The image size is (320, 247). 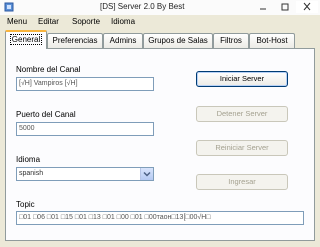 I want to click on minimize-icon, so click(x=263, y=7).